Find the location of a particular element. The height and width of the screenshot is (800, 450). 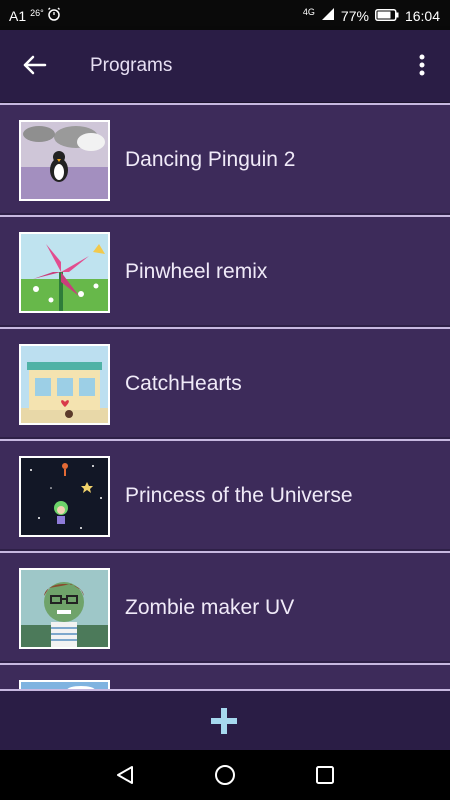

overflow-menu-button is located at coordinates (422, 66).